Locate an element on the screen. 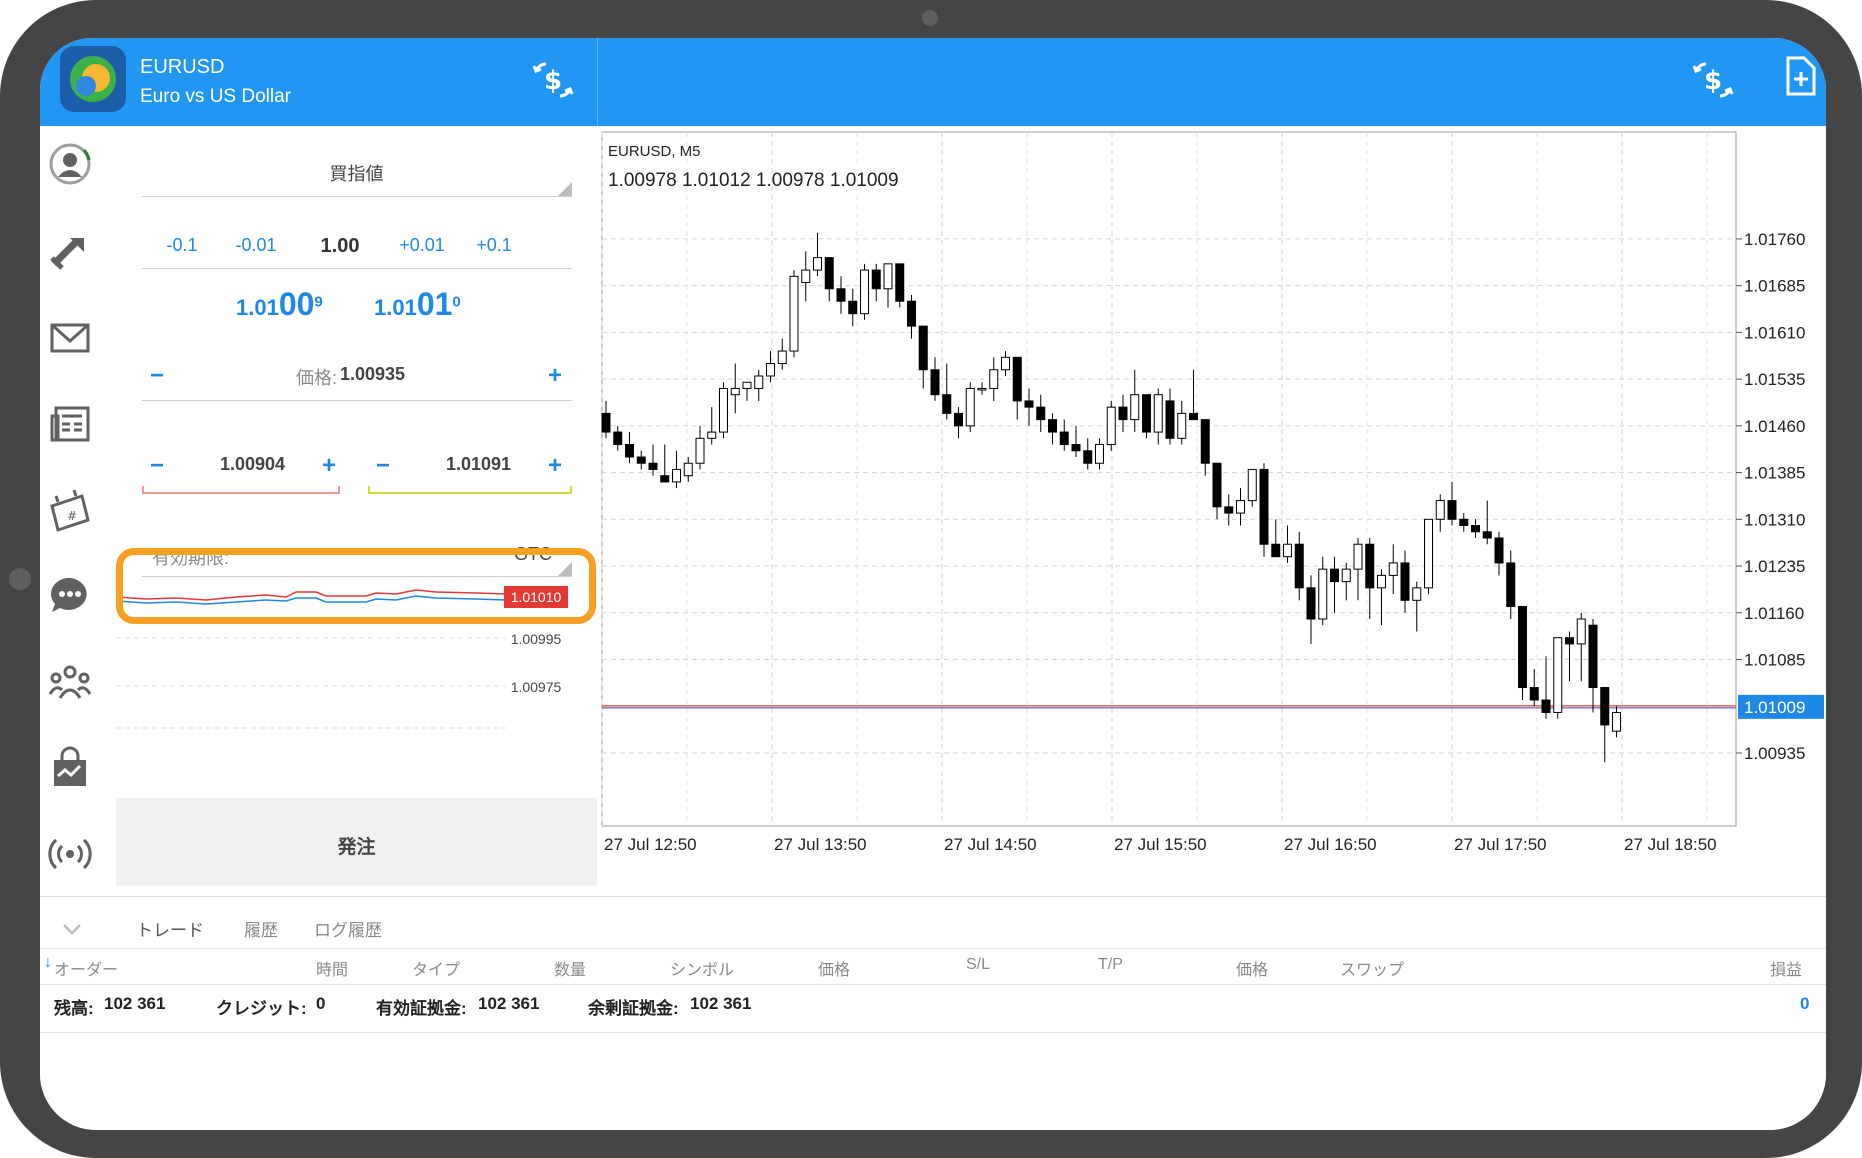 The image size is (1862, 1158). col-price-current: 価格 is located at coordinates (1252, 968).